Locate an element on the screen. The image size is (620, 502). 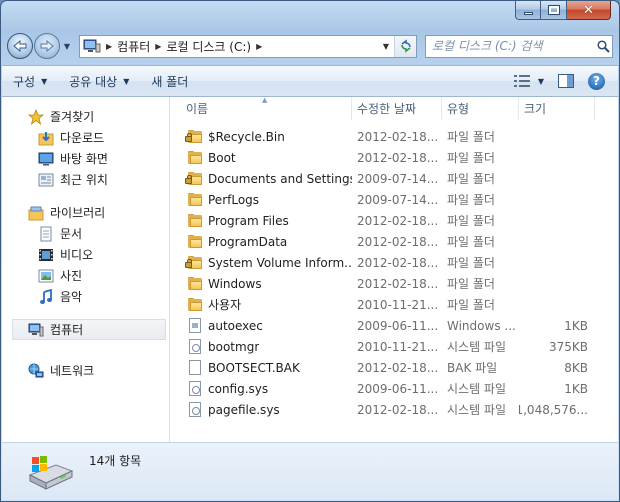
file-name: autoexec is located at coordinates (235, 325).